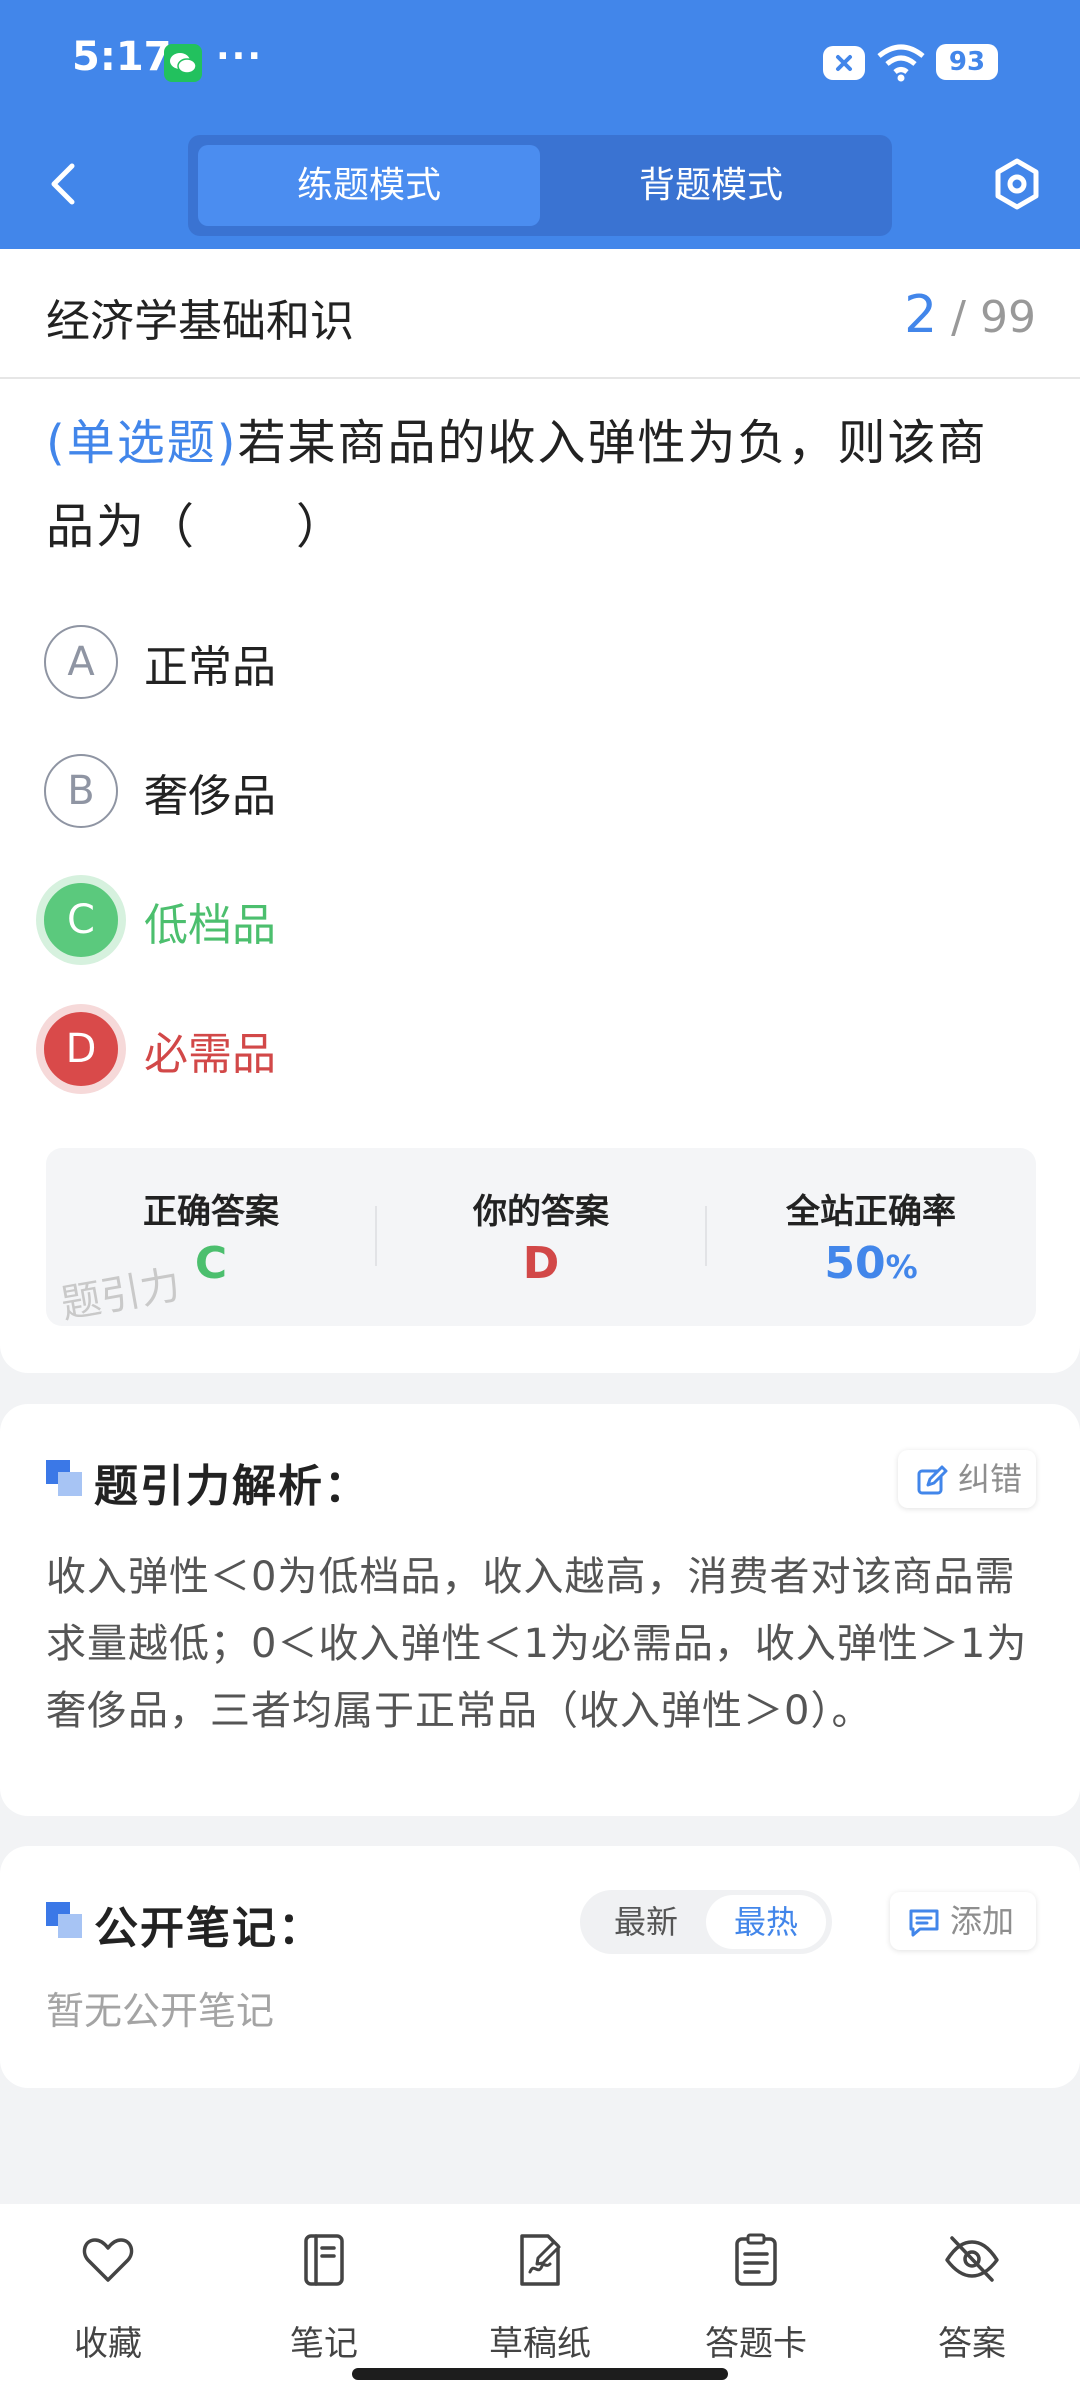 This screenshot has height=2400, width=1080. What do you see at coordinates (855, 1263) in the screenshot?
I see `accuracy-number: 50` at bounding box center [855, 1263].